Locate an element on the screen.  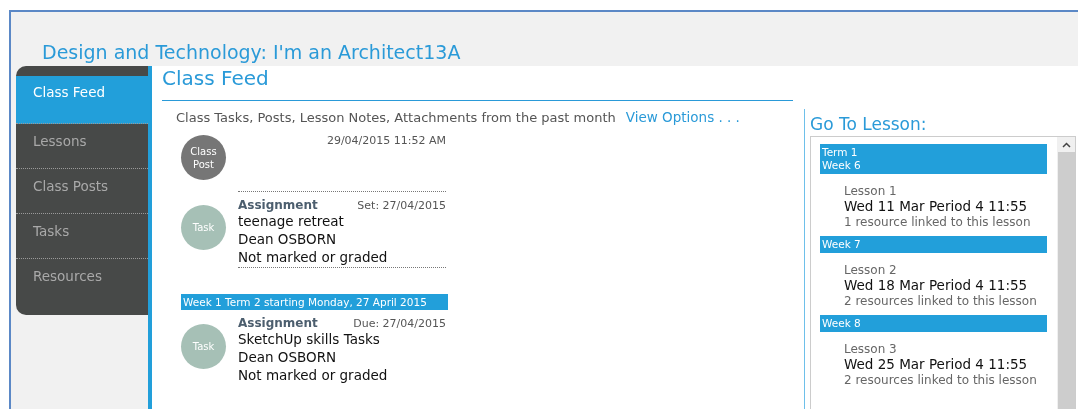
week-header: Week 1 Term 2 starting Monday, 27 April 2015 is located at coordinates (314, 302).